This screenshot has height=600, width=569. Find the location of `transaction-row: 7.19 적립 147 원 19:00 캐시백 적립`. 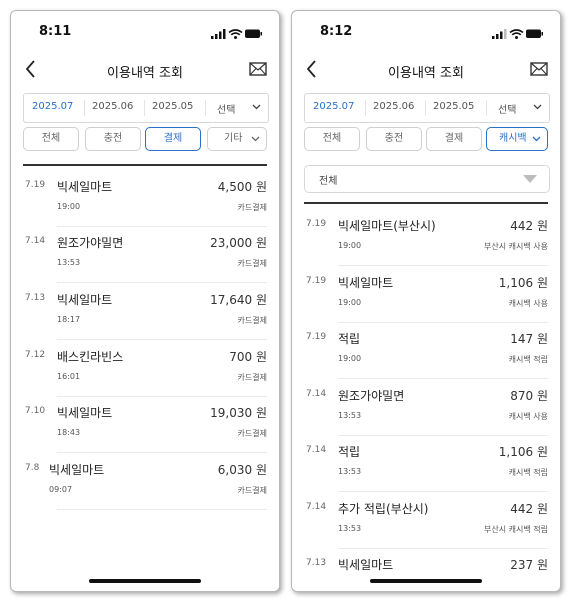

transaction-row: 7.19 적립 147 원 19:00 캐시백 적립 is located at coordinates (426, 351).